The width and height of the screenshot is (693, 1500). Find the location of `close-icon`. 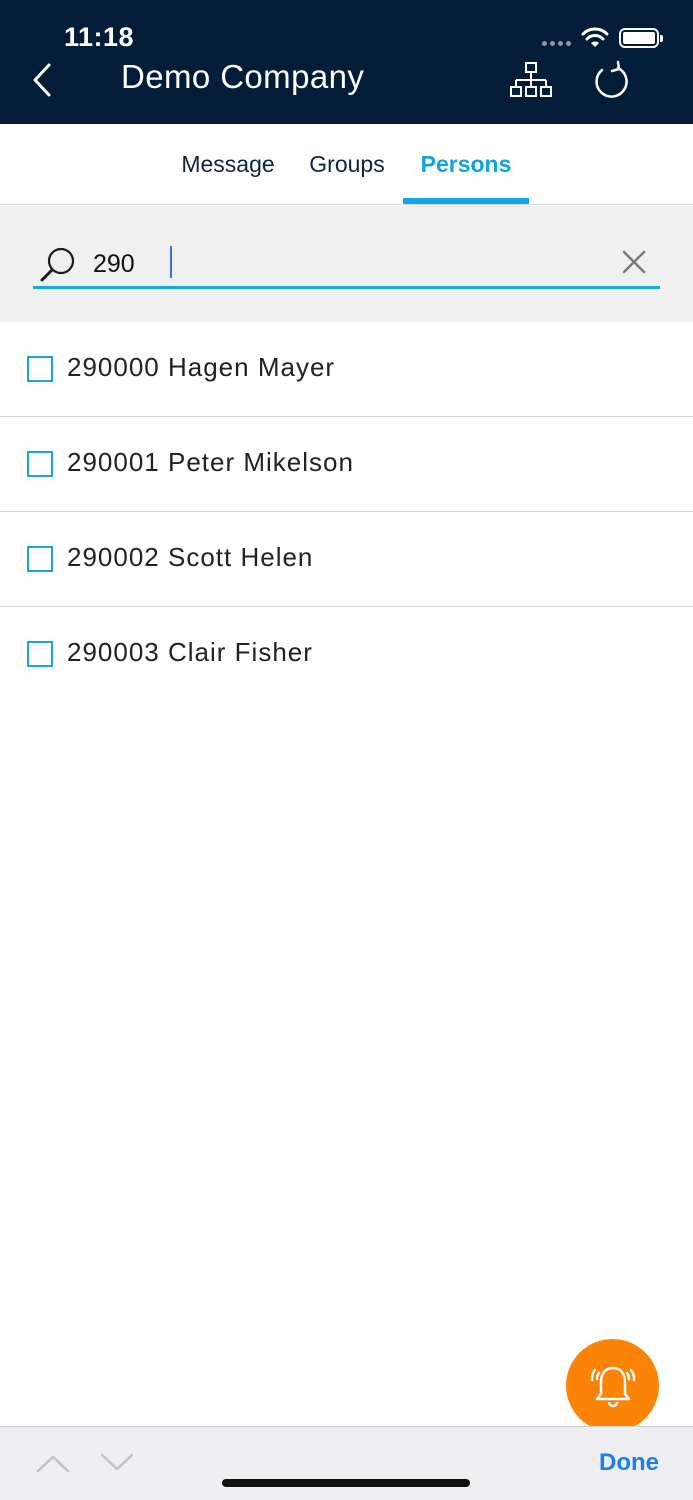

close-icon is located at coordinates (634, 262).